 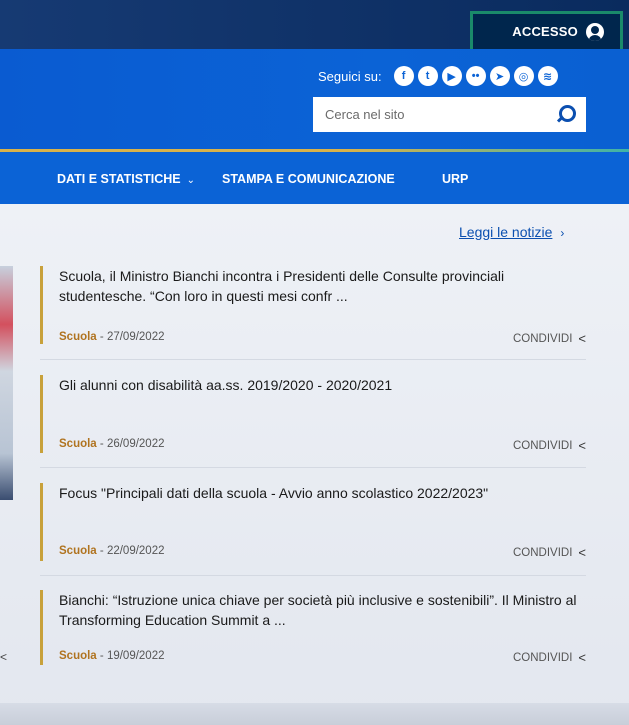 What do you see at coordinates (523, 76) in the screenshot?
I see `instagram-icon: ◎` at bounding box center [523, 76].